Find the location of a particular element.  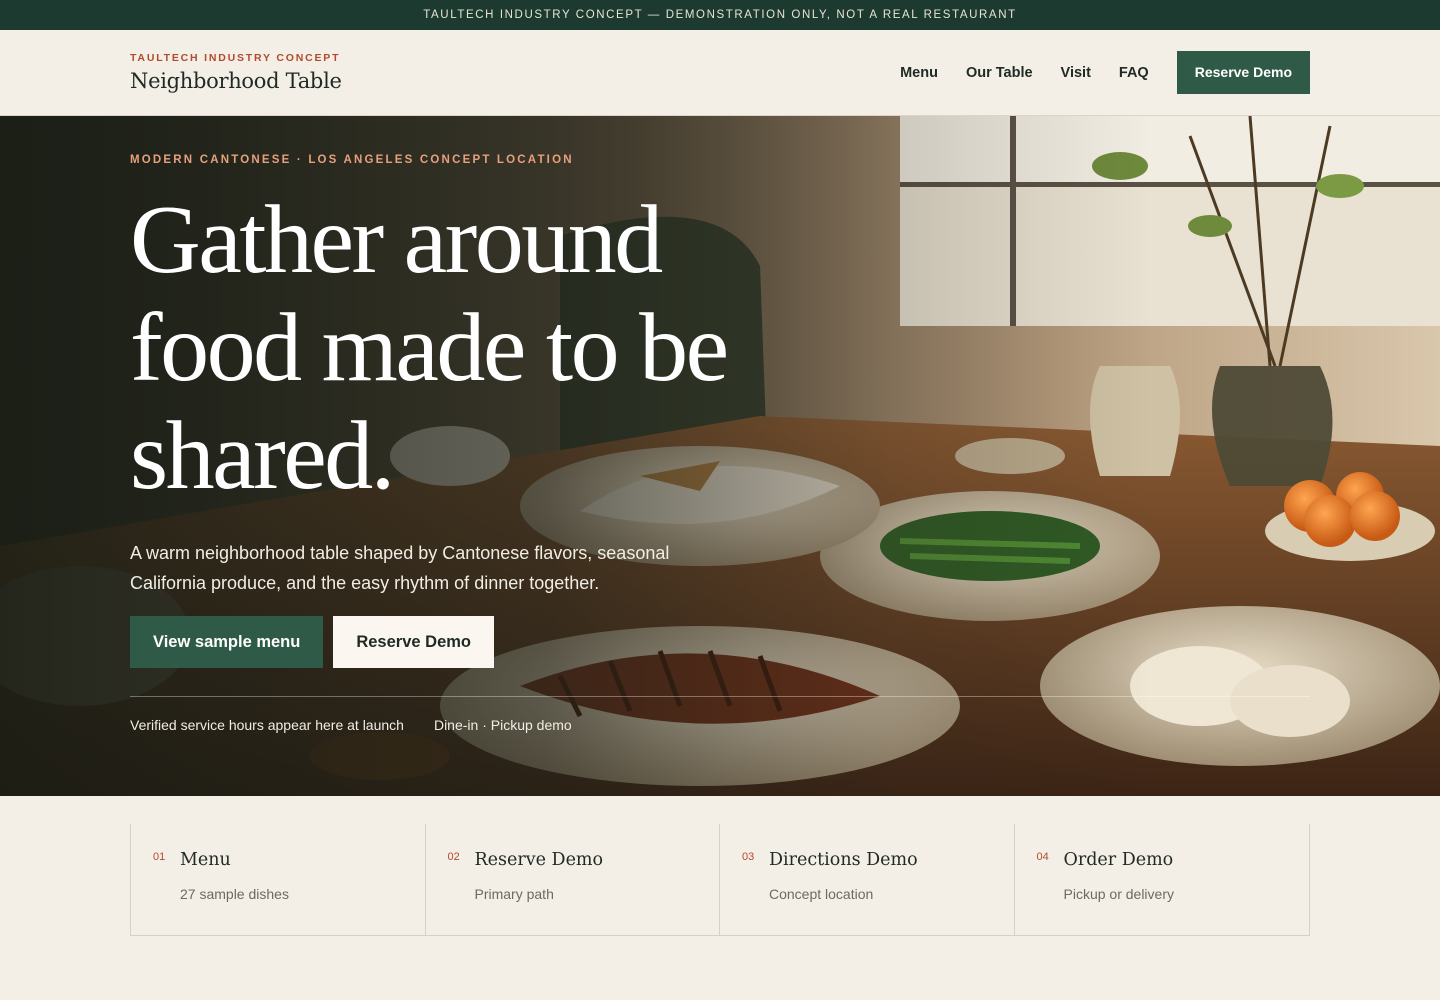

quick-link-reserve: 02 Reserve Demo Primary path is located at coordinates (573, 879).